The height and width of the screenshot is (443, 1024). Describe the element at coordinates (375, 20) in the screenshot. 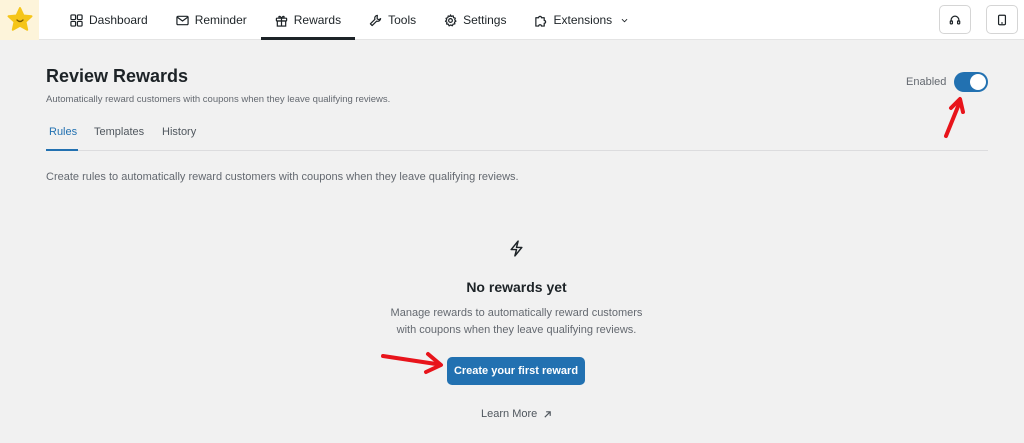

I see `wrench-icon` at that location.